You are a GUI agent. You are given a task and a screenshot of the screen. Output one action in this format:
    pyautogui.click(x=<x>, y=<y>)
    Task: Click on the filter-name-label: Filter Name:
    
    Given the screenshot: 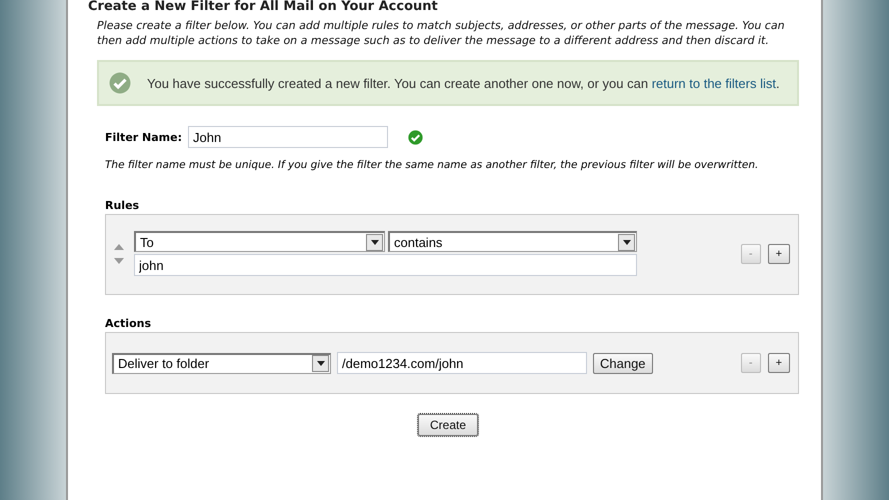 What is the action you would take?
    pyautogui.click(x=143, y=137)
    